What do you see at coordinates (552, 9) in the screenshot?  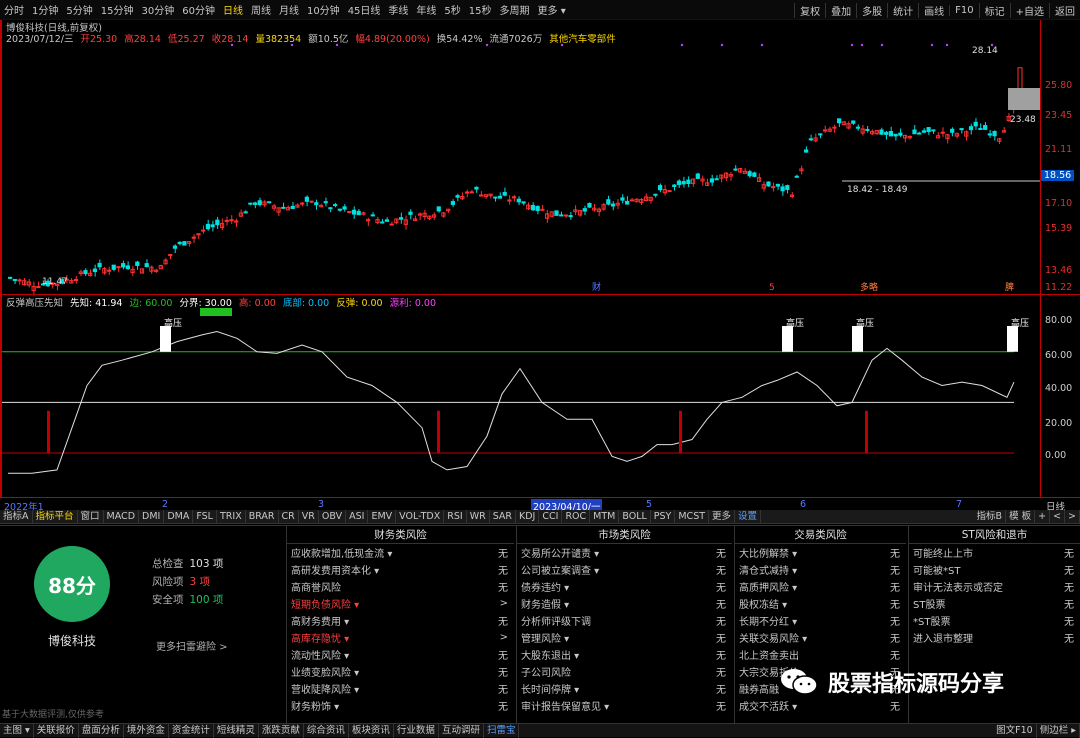 I see `period-tab: 更多 ▾` at bounding box center [552, 9].